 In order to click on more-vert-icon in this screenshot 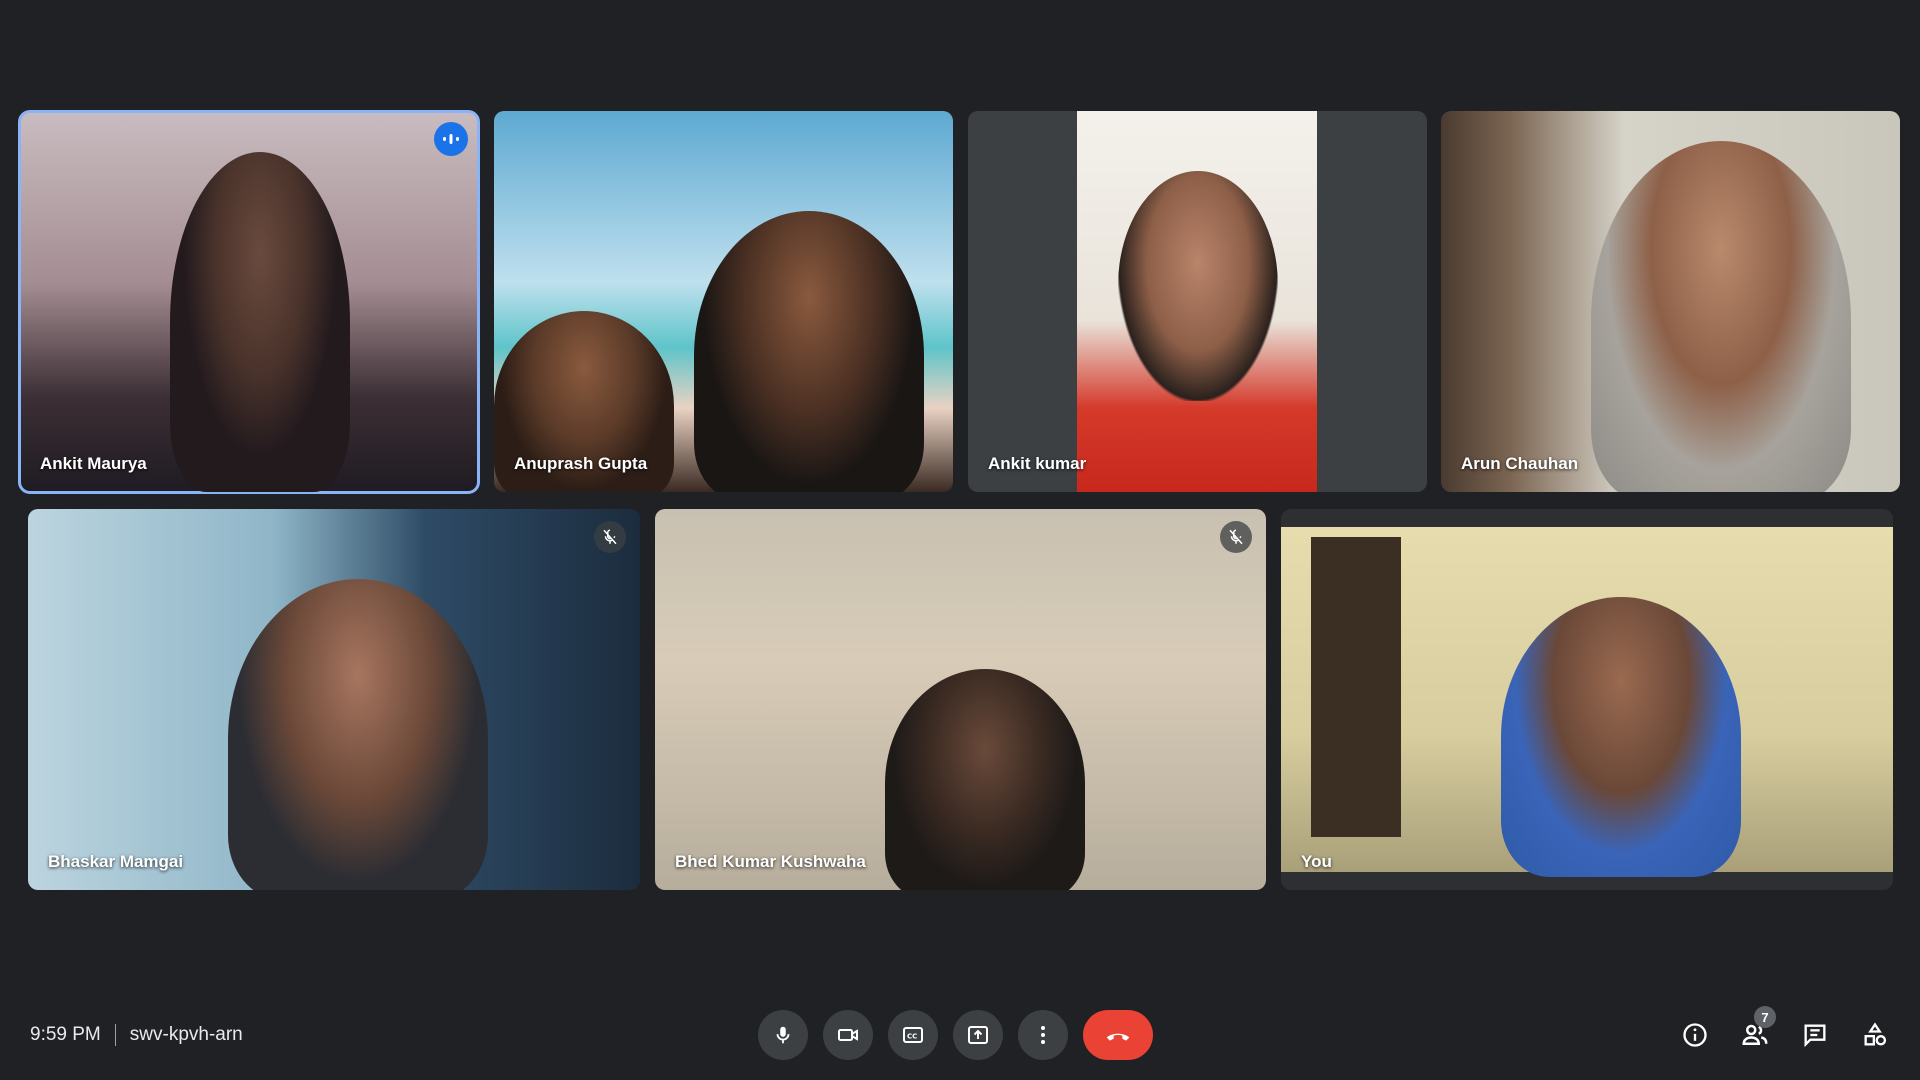, I will do `click(1043, 1035)`.